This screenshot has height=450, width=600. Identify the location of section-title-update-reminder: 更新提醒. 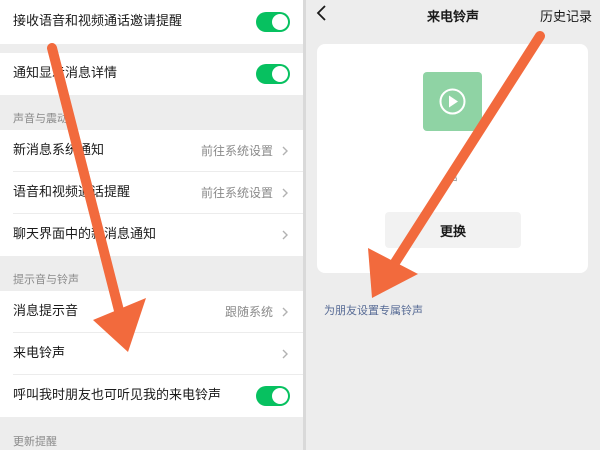
(35, 441).